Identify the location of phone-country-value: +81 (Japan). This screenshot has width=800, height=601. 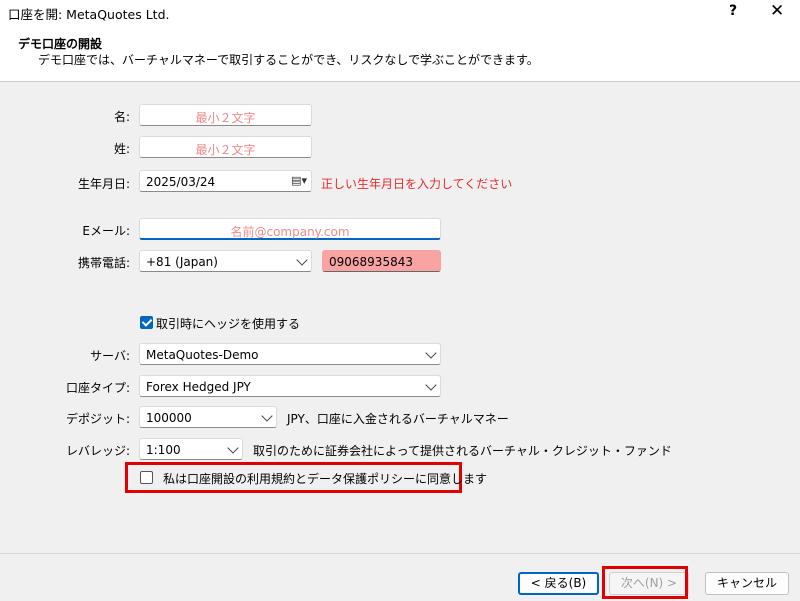
(182, 262).